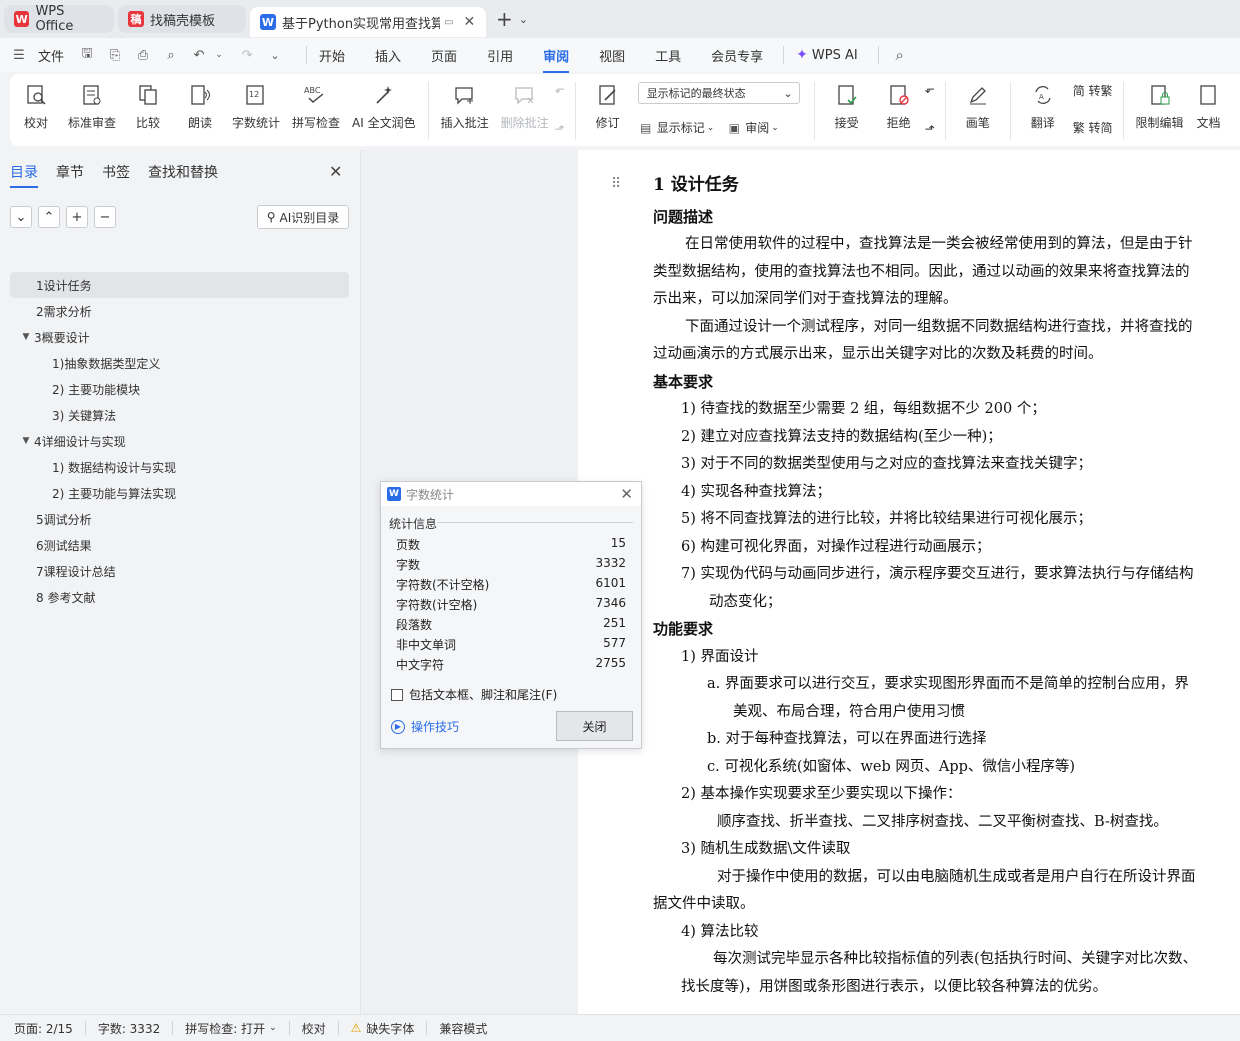  I want to click on remove-icon: −, so click(105, 217).